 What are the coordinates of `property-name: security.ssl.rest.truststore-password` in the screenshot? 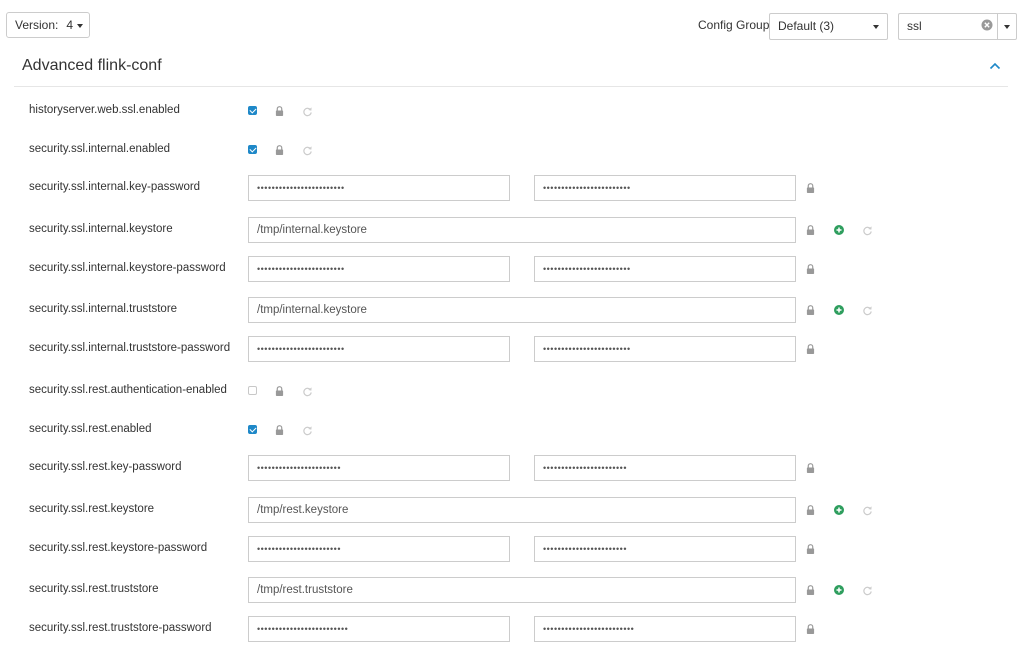 It's located at (120, 628).